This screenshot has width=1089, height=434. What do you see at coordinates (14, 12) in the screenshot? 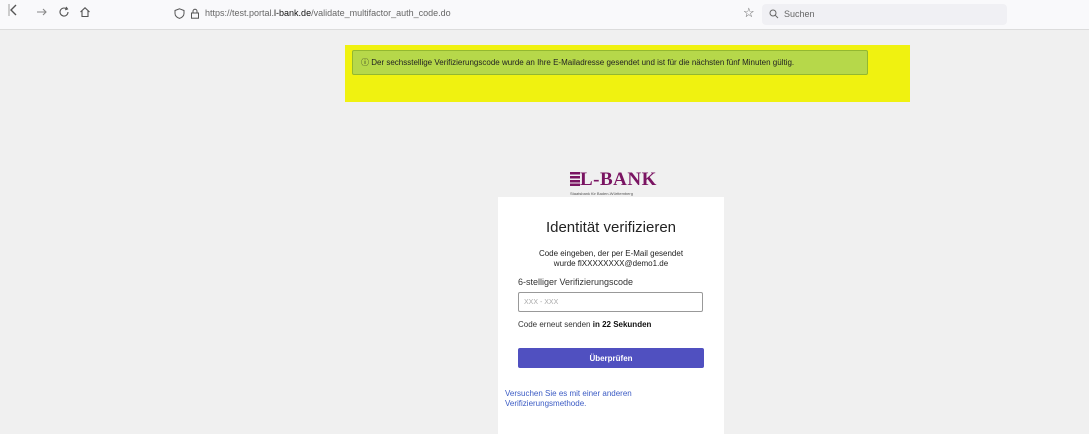
I see `back-icon` at bounding box center [14, 12].